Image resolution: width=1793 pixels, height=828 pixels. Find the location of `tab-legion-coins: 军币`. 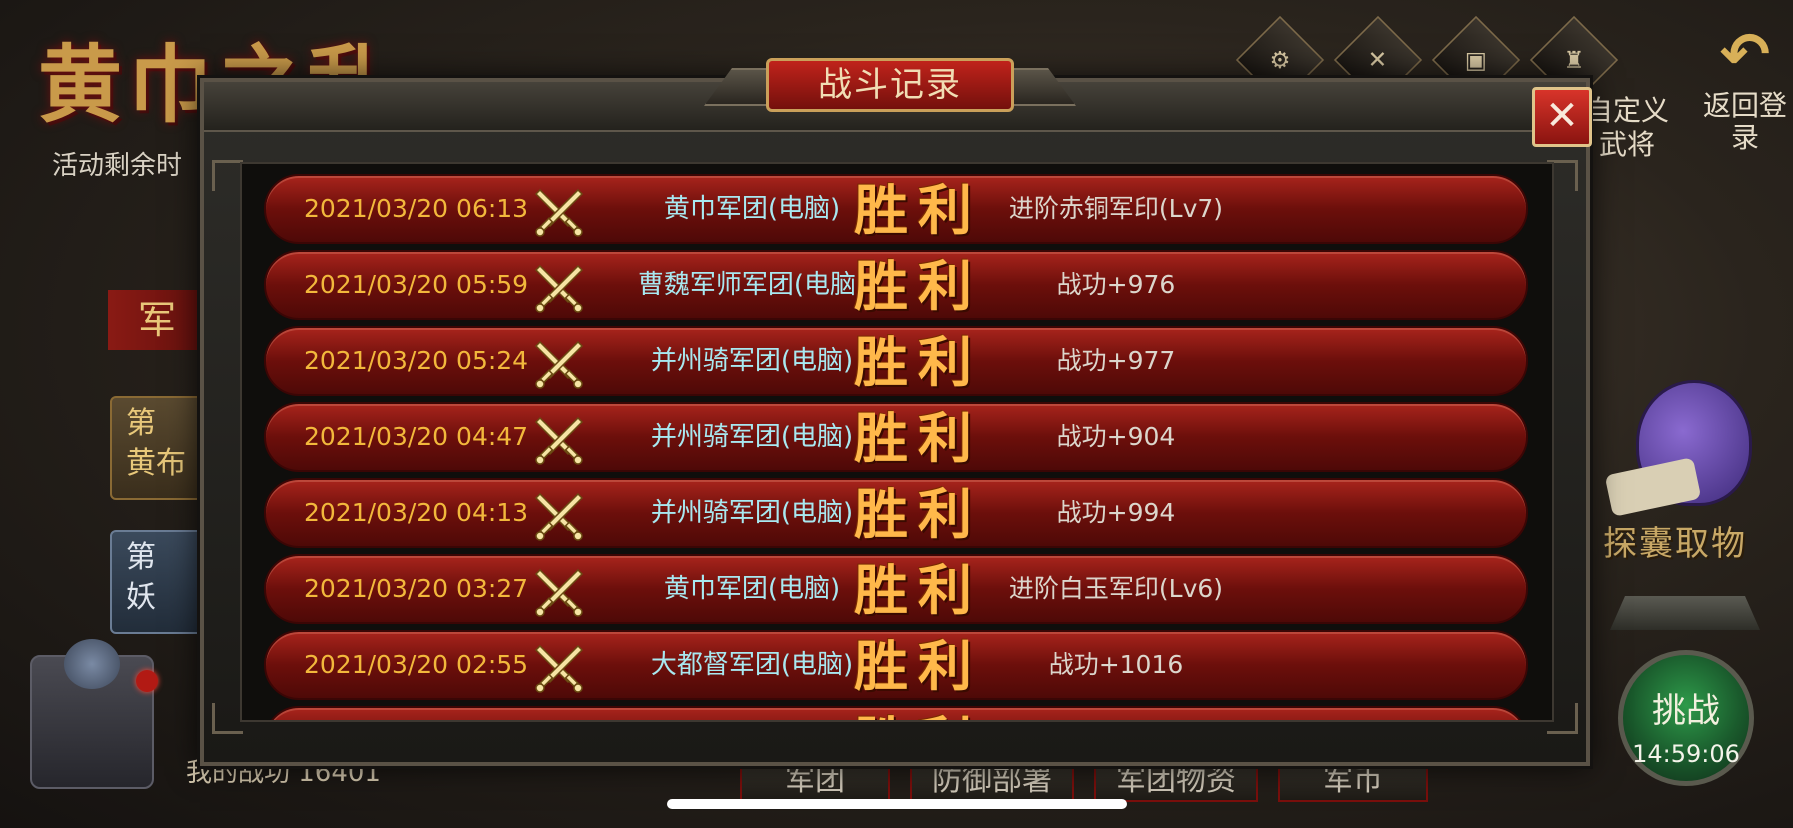

tab-legion-coins: 军币 is located at coordinates (1353, 781).